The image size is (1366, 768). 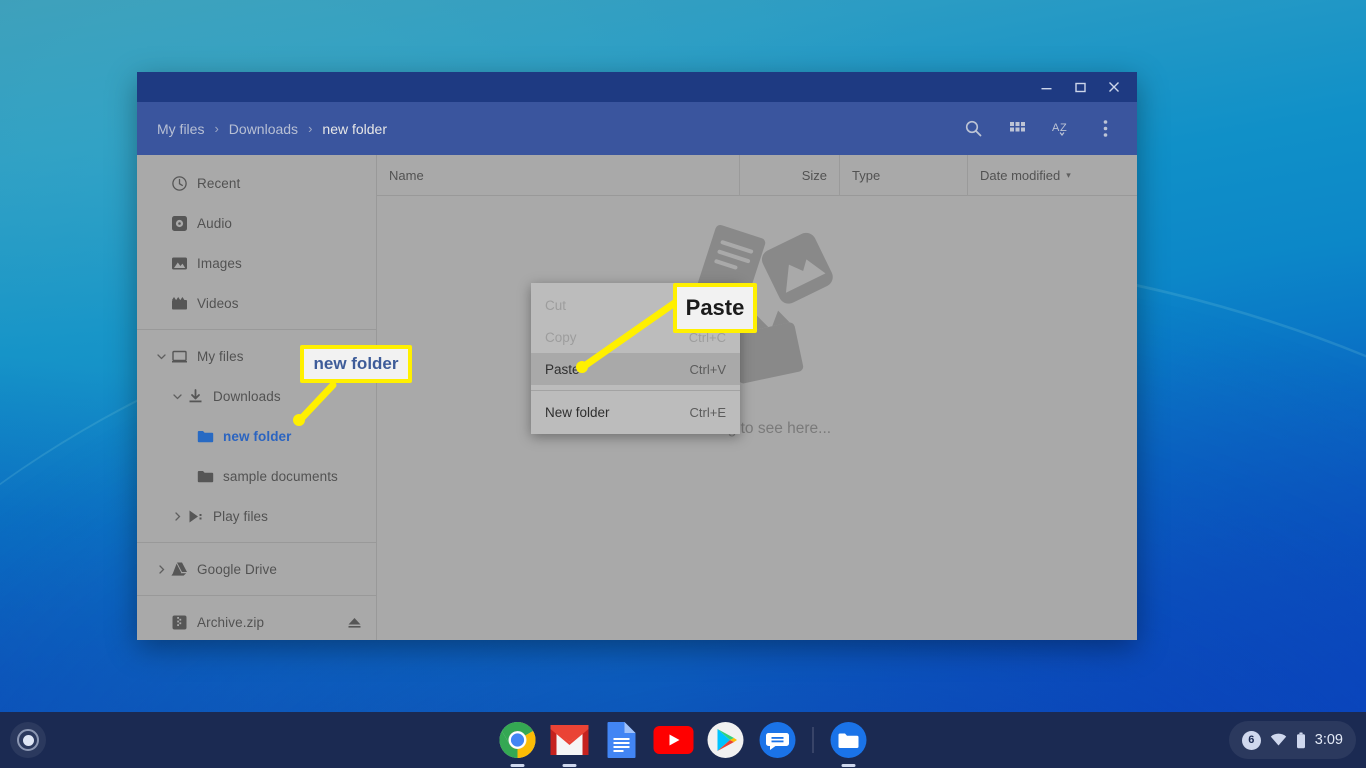 I want to click on notification-count-badge: 6, so click(x=1251, y=740).